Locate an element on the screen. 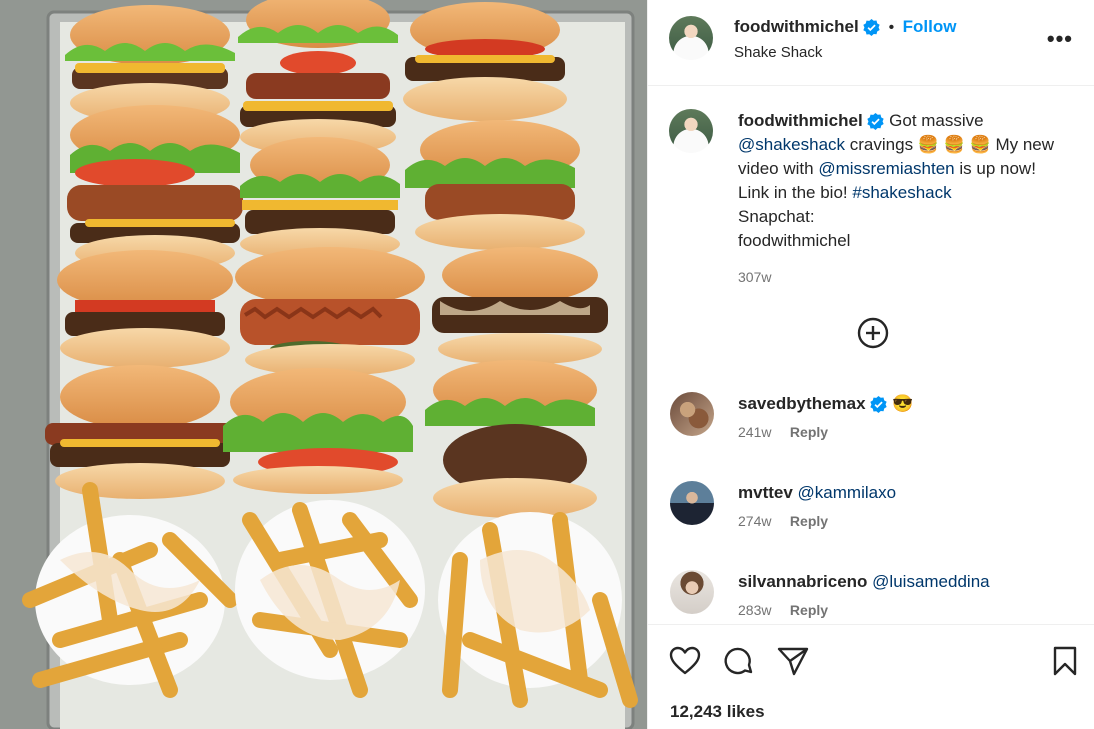 The width and height of the screenshot is (1094, 729). comment-username: savedbythemax is located at coordinates (802, 403).